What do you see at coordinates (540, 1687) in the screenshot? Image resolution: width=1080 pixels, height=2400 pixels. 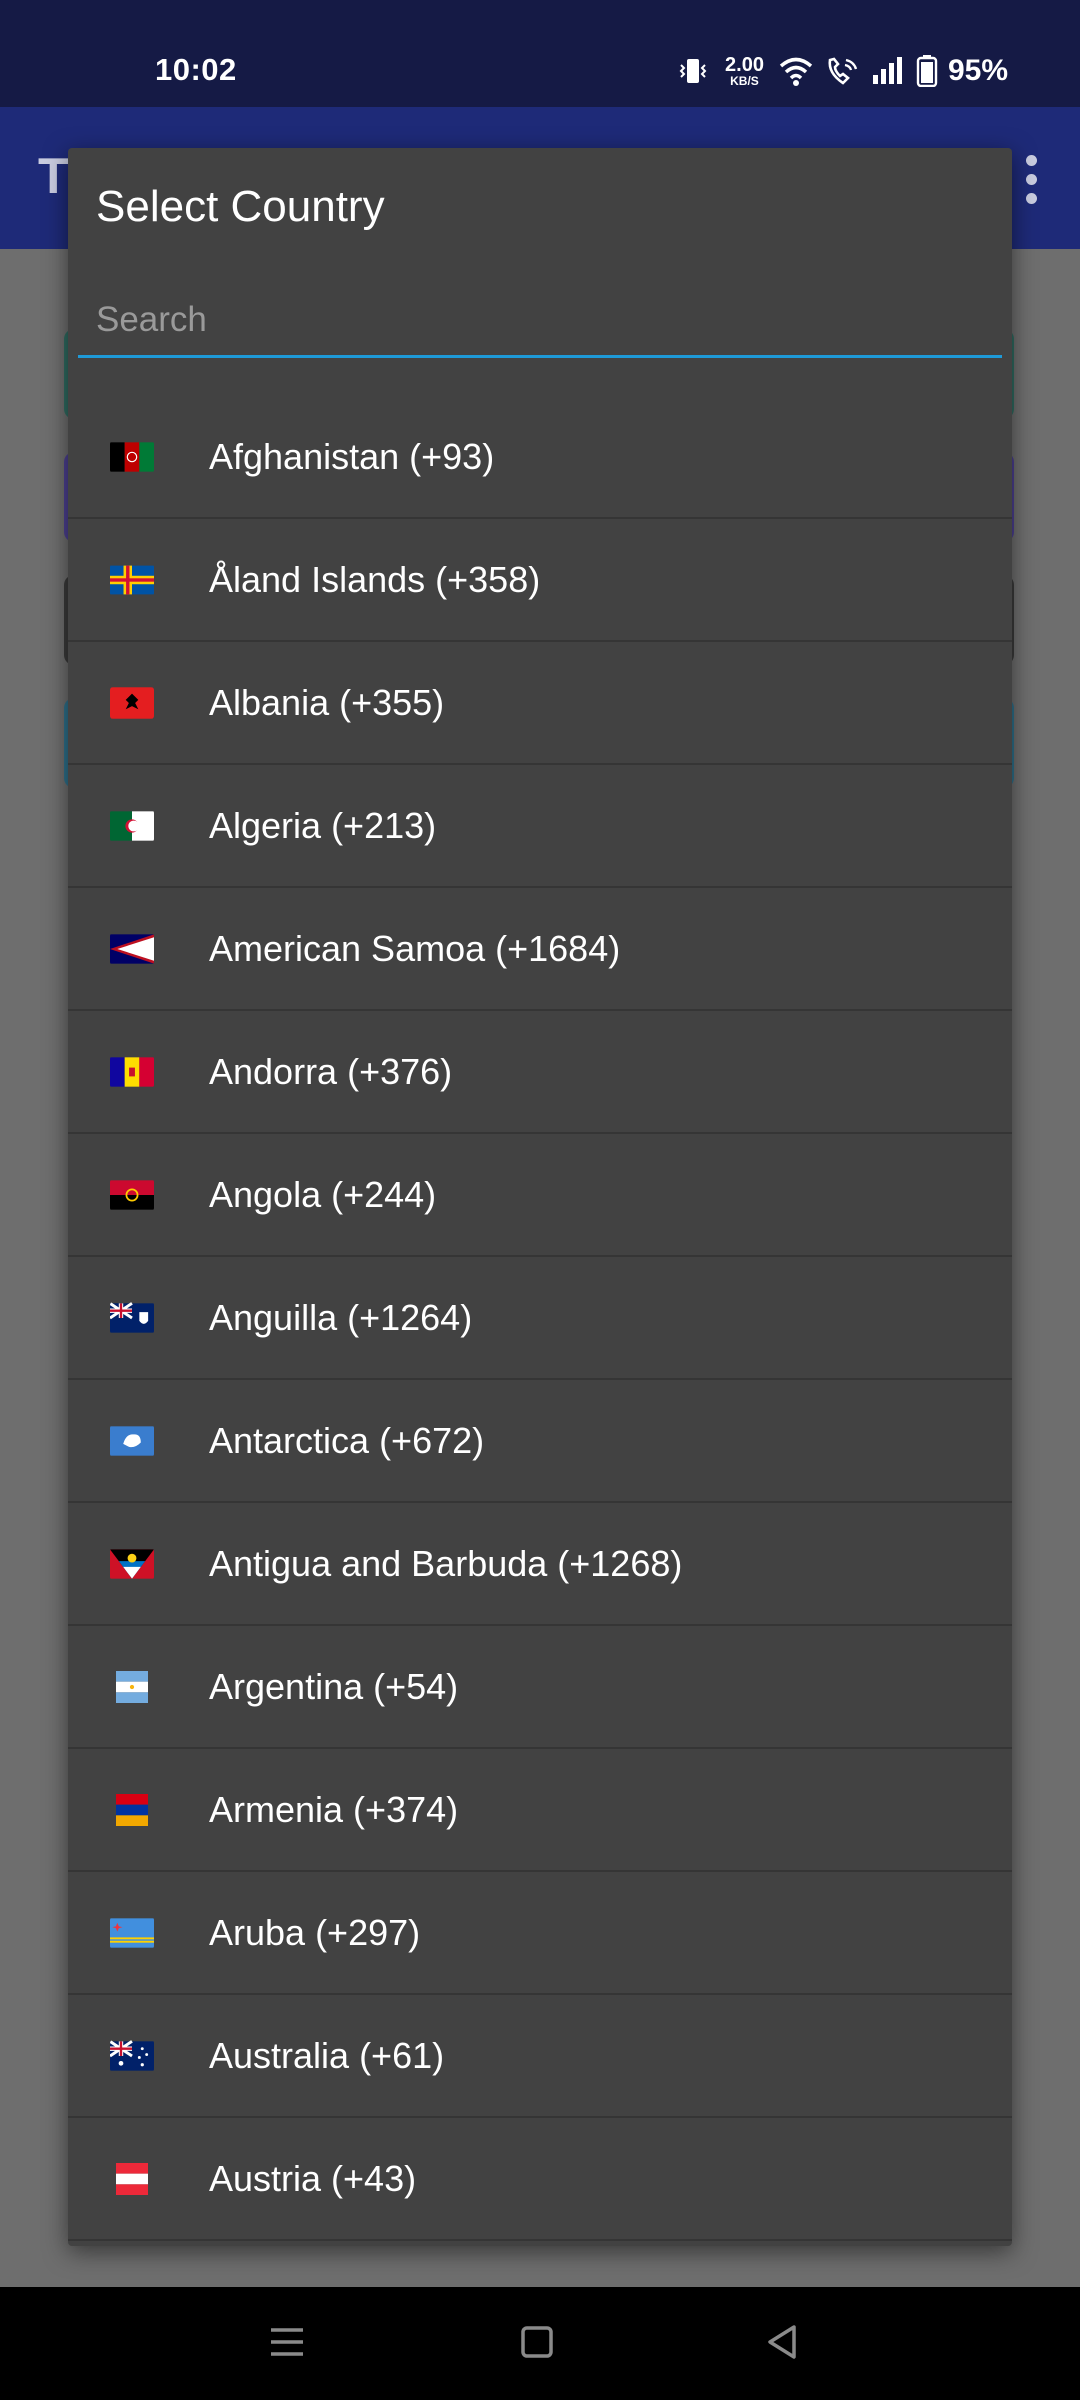 I see `country-item-argentina: Argentina (+54)` at bounding box center [540, 1687].